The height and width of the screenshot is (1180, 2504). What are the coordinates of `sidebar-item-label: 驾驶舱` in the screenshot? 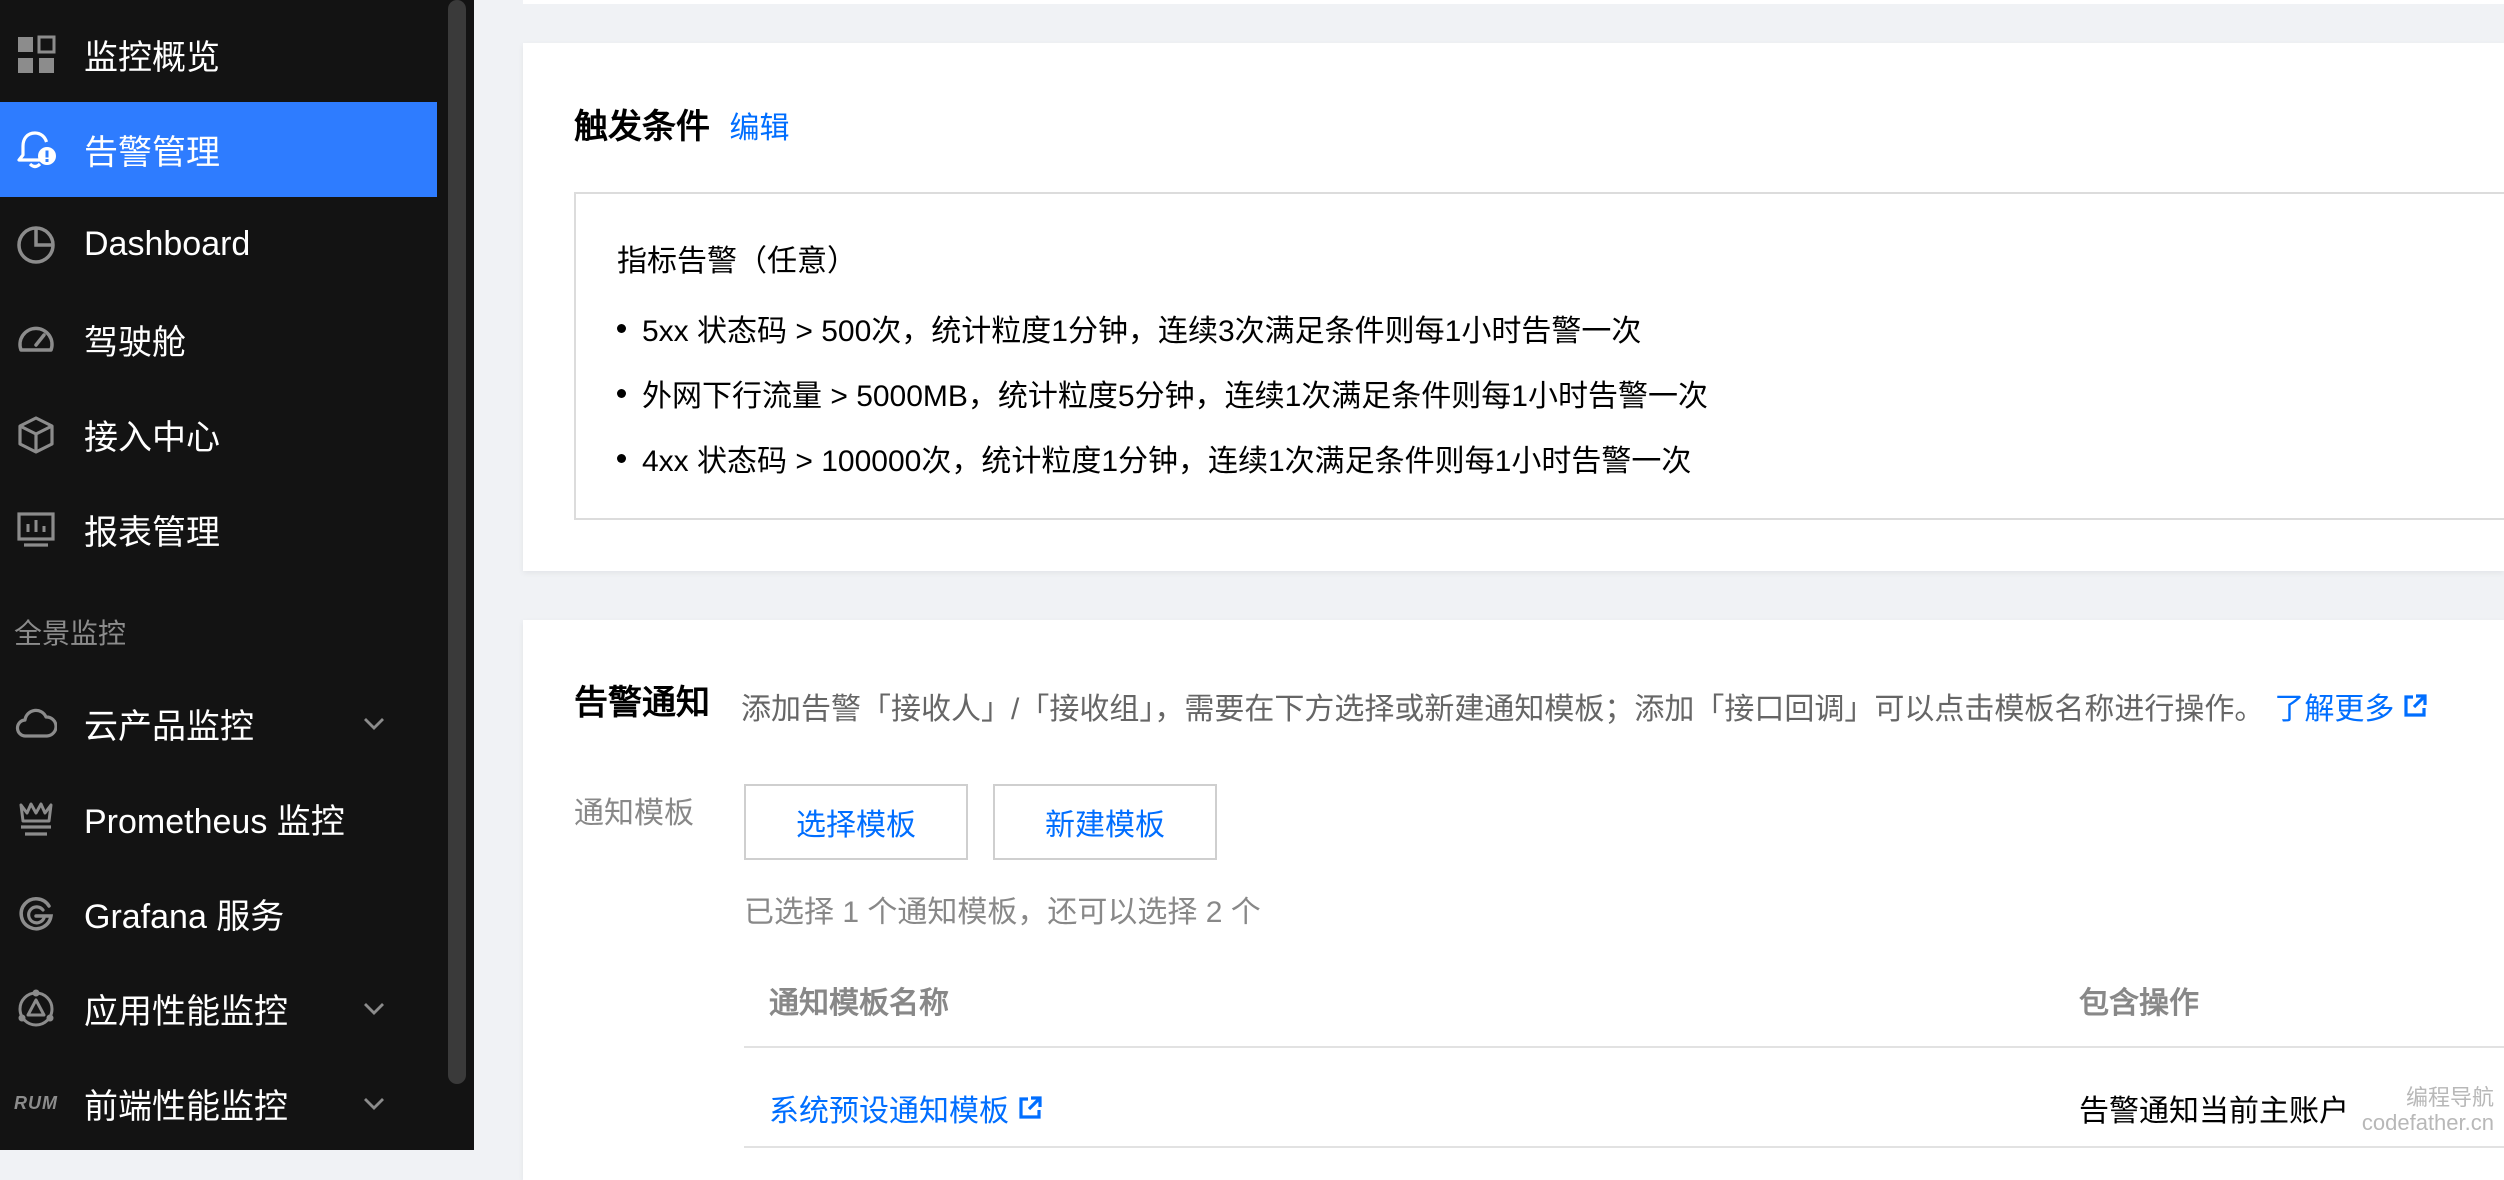 It's located at (135, 343).